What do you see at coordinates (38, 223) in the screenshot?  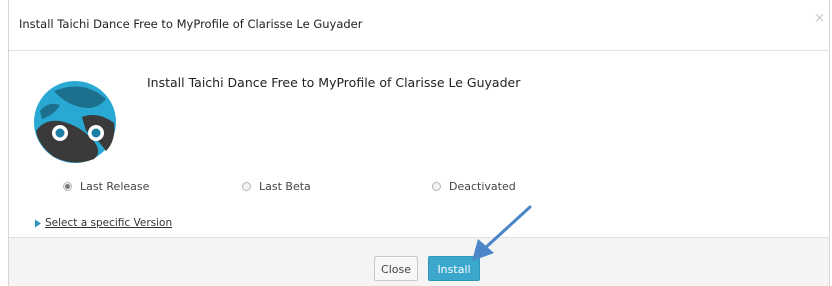 I see `chevron-right-icon` at bounding box center [38, 223].